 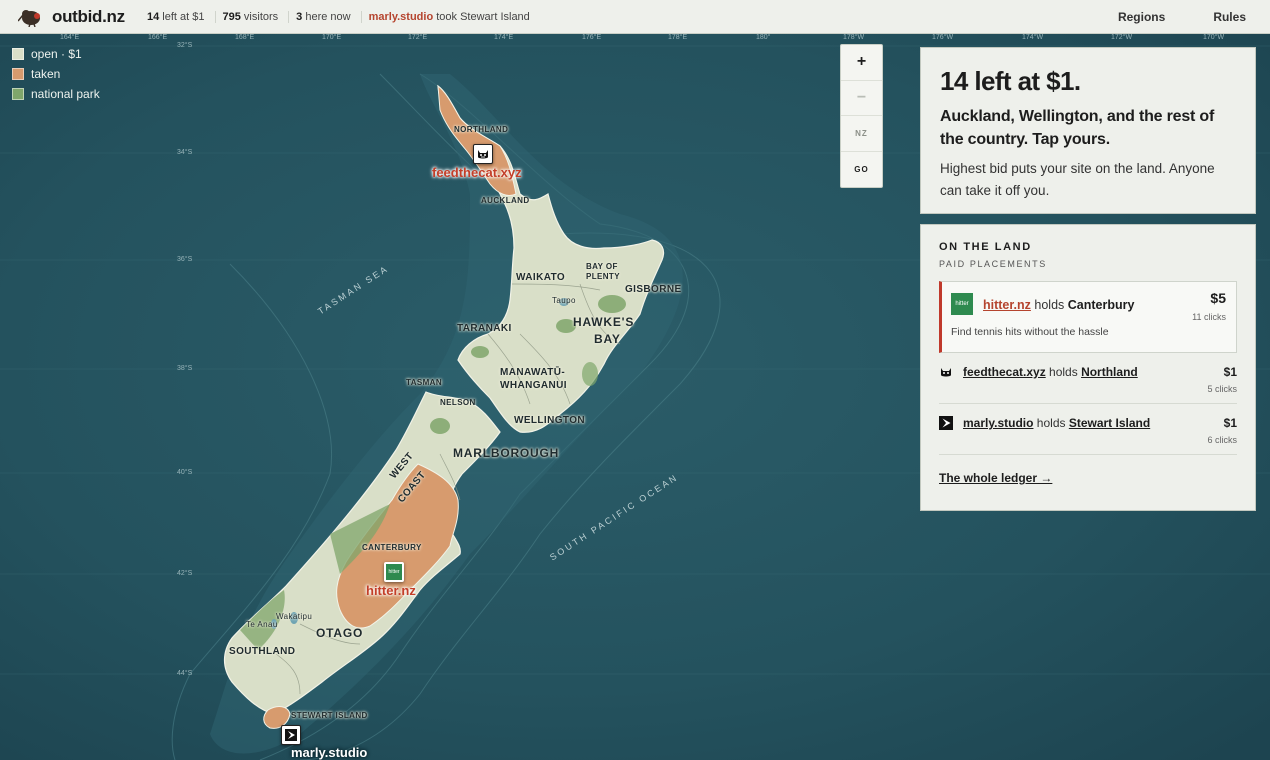 What do you see at coordinates (985, 247) in the screenshot?
I see `placements-title: ON THE LAND` at bounding box center [985, 247].